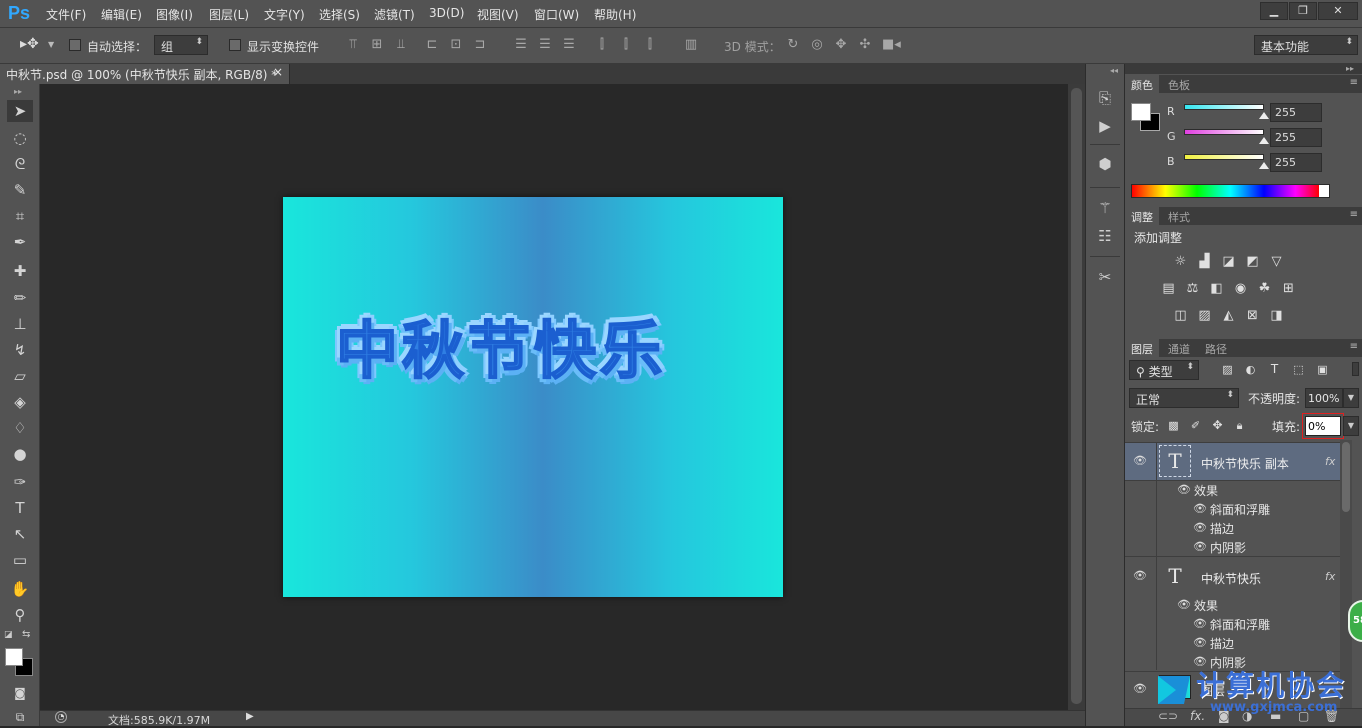  What do you see at coordinates (14, 657) in the screenshot?
I see `foreground-color-swatch` at bounding box center [14, 657].